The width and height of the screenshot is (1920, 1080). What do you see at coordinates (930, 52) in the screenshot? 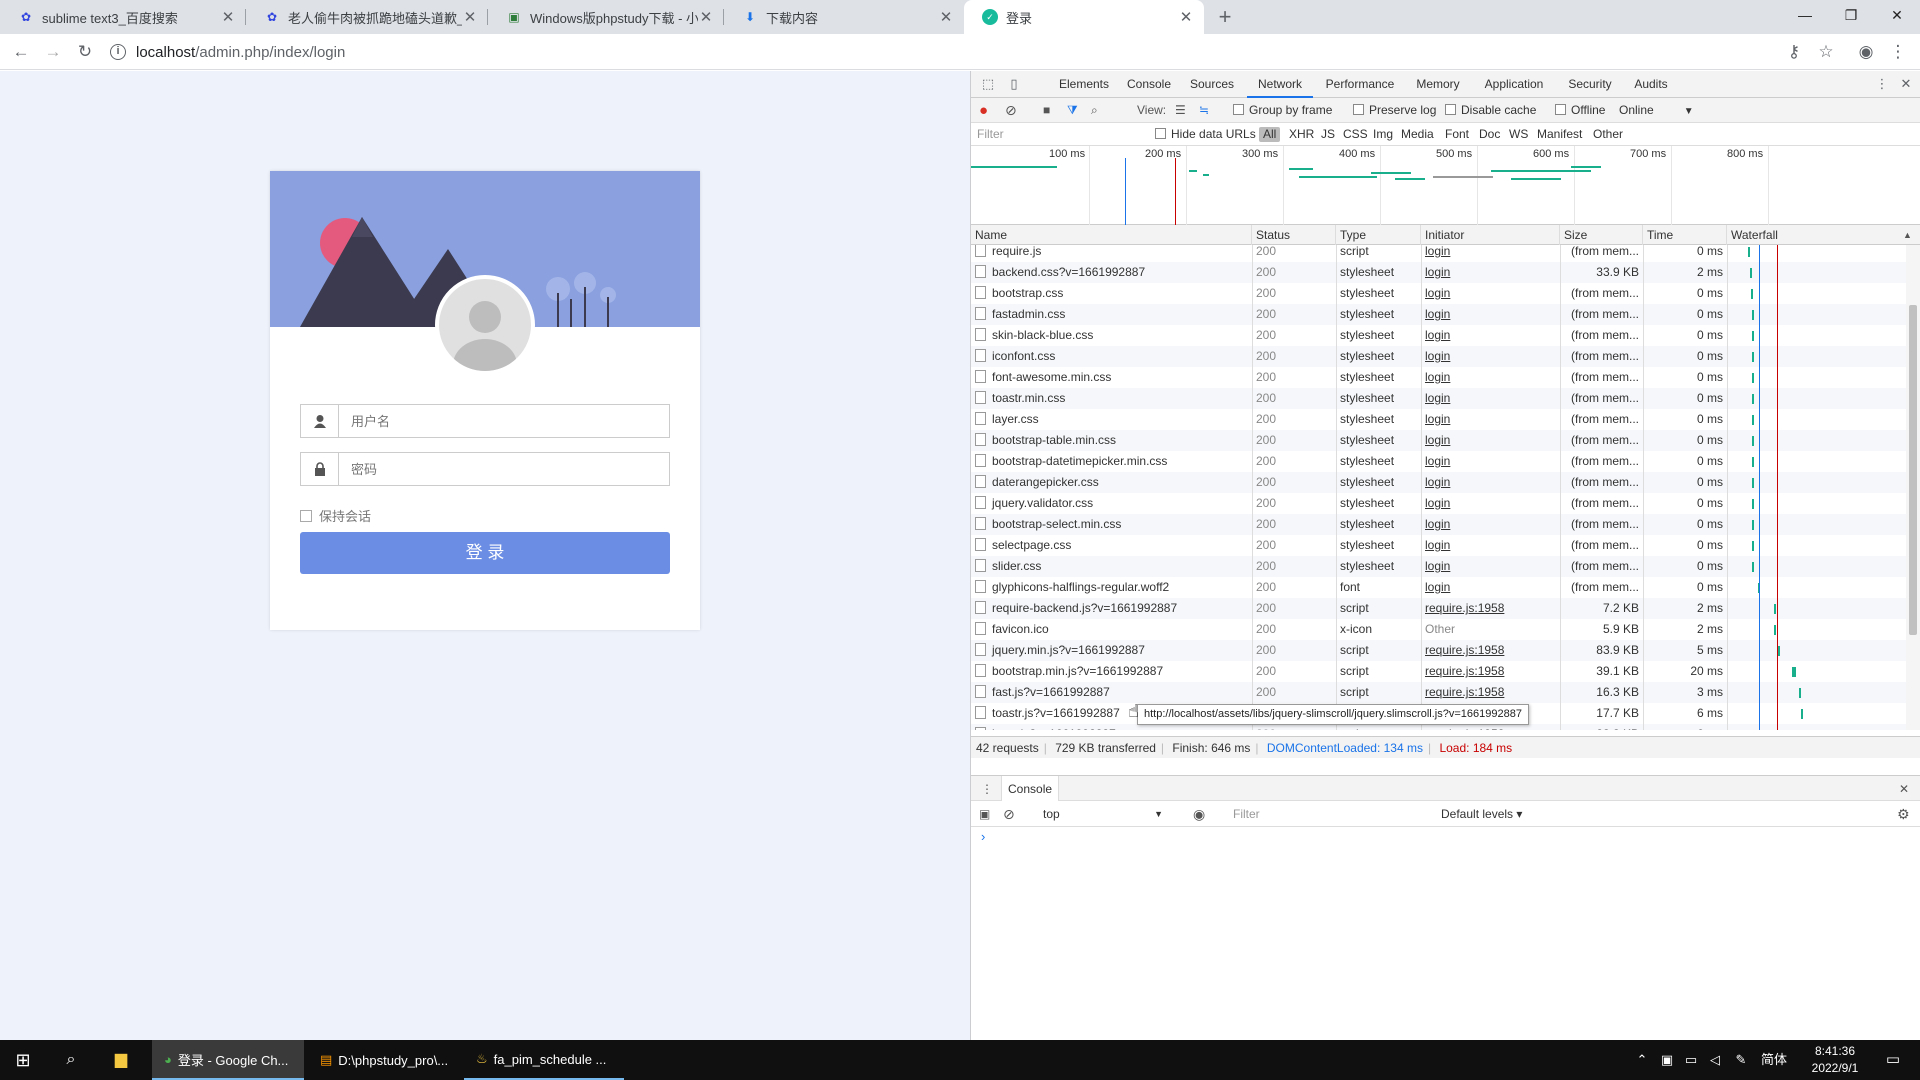
I see `address-bar: i localhost/admin.php/index/login` at bounding box center [930, 52].